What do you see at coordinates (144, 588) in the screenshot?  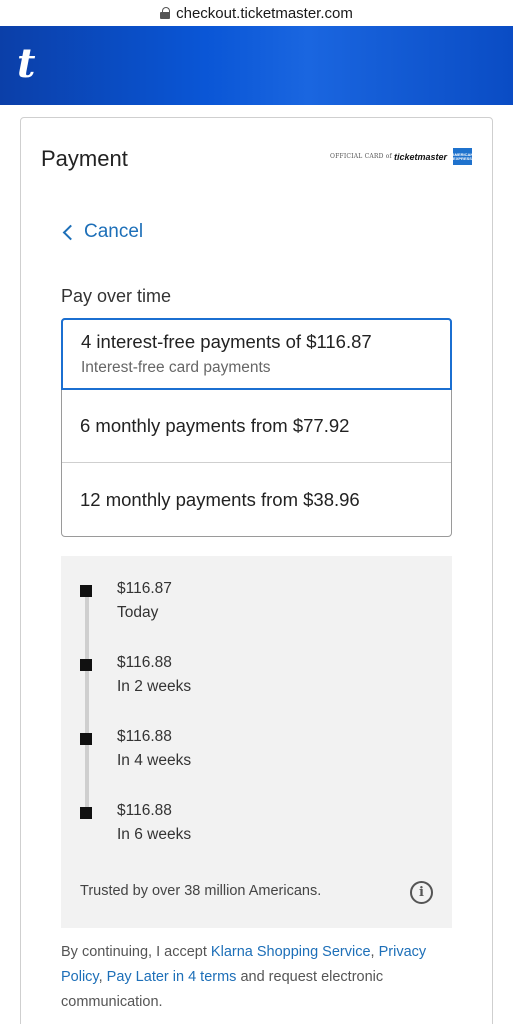 I see `schedule-amount: $116.87` at bounding box center [144, 588].